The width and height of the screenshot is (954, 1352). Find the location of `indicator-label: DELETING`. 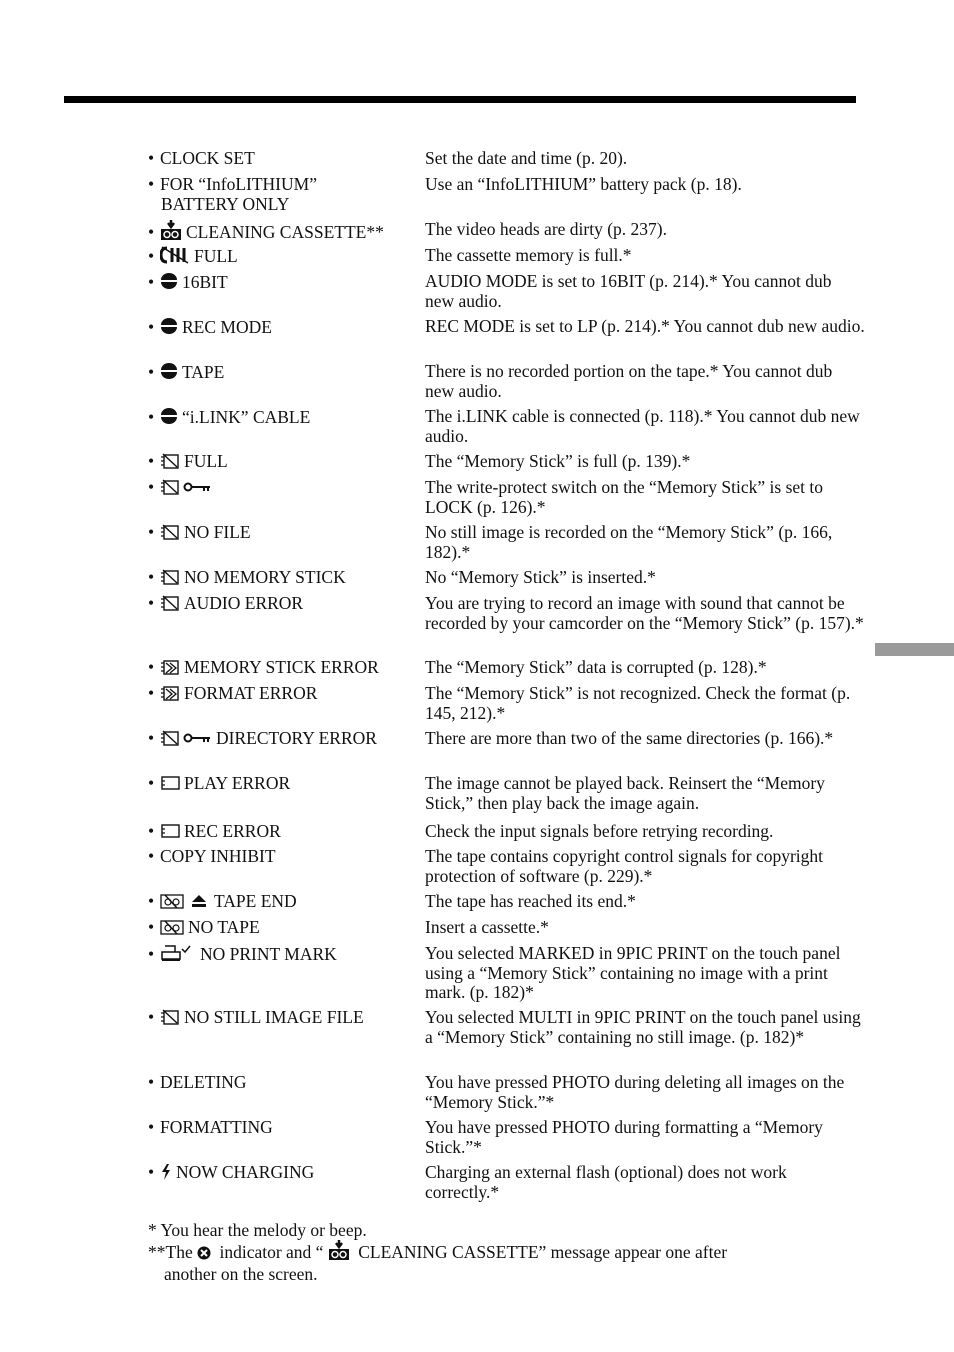

indicator-label: DELETING is located at coordinates (203, 1082).